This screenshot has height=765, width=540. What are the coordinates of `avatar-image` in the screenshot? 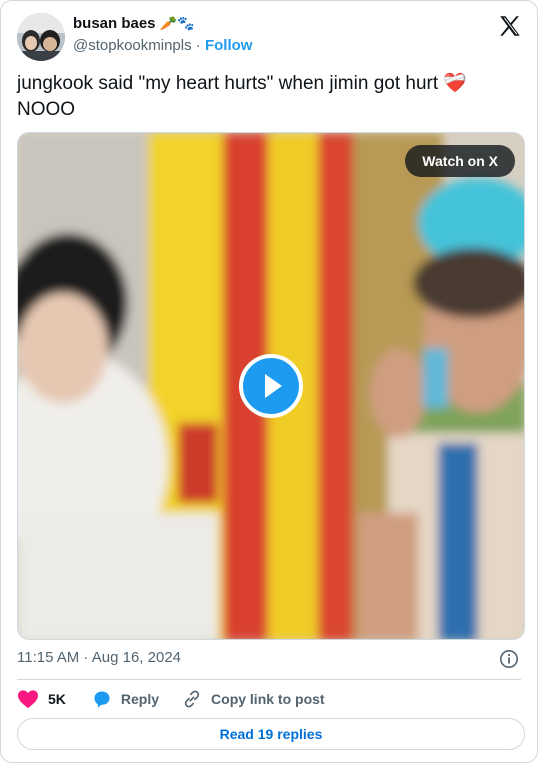 It's located at (41, 37).